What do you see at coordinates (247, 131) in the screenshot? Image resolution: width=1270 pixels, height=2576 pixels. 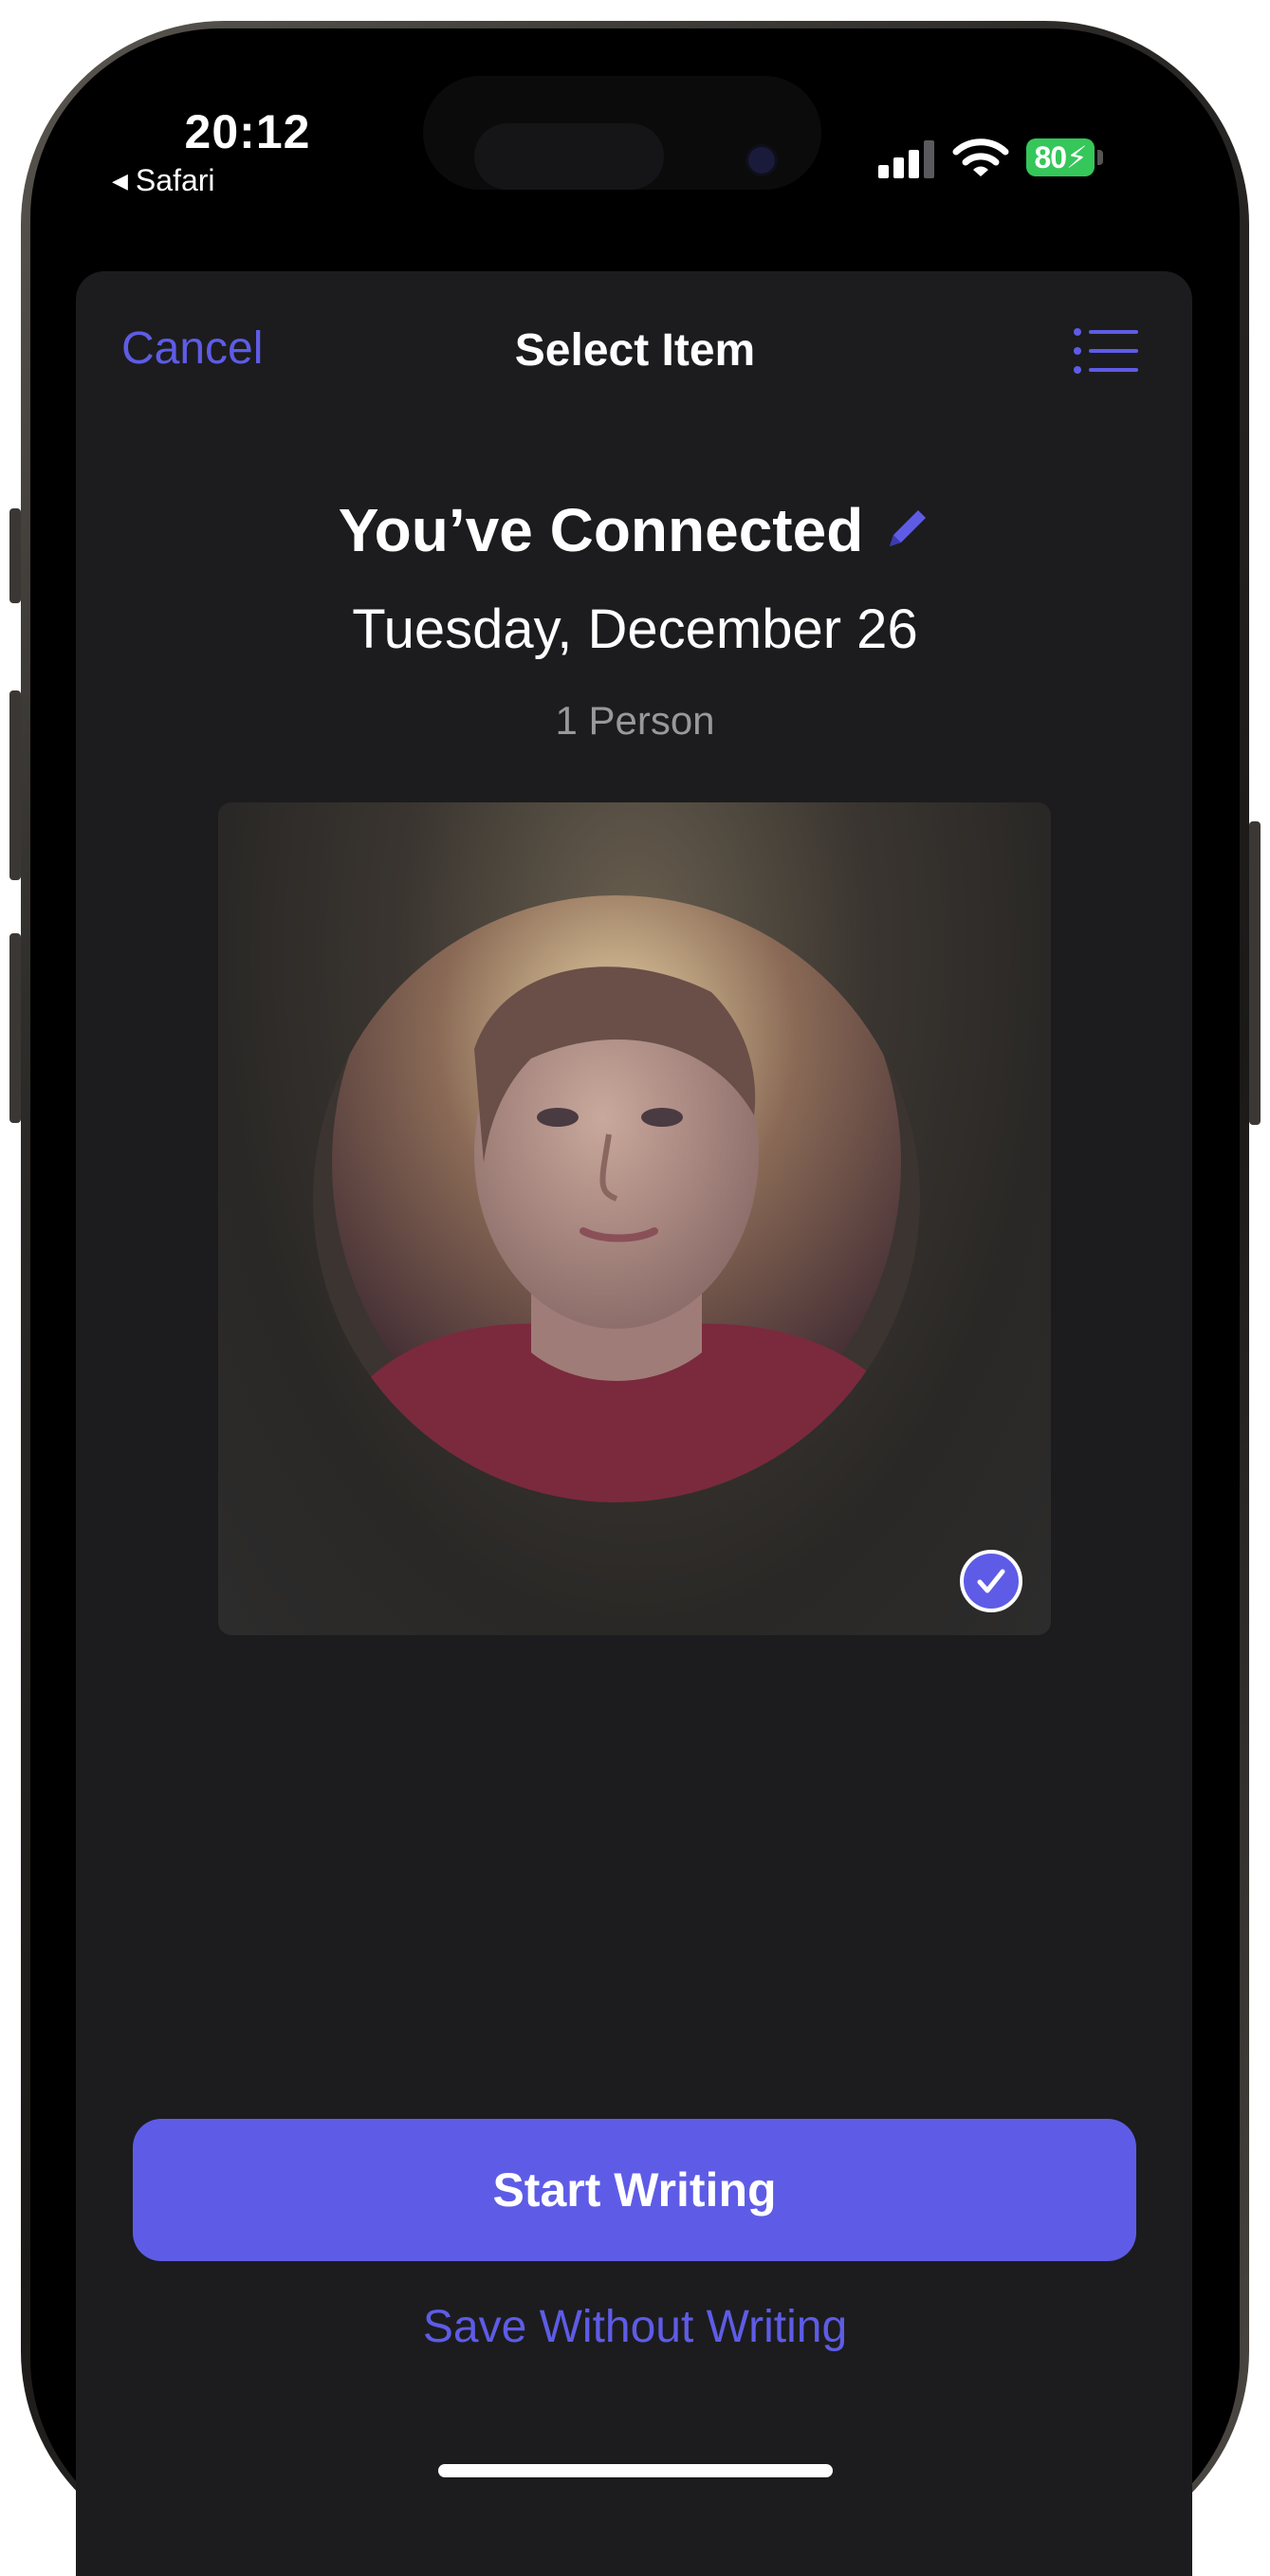 I see `status-time: 20:12` at bounding box center [247, 131].